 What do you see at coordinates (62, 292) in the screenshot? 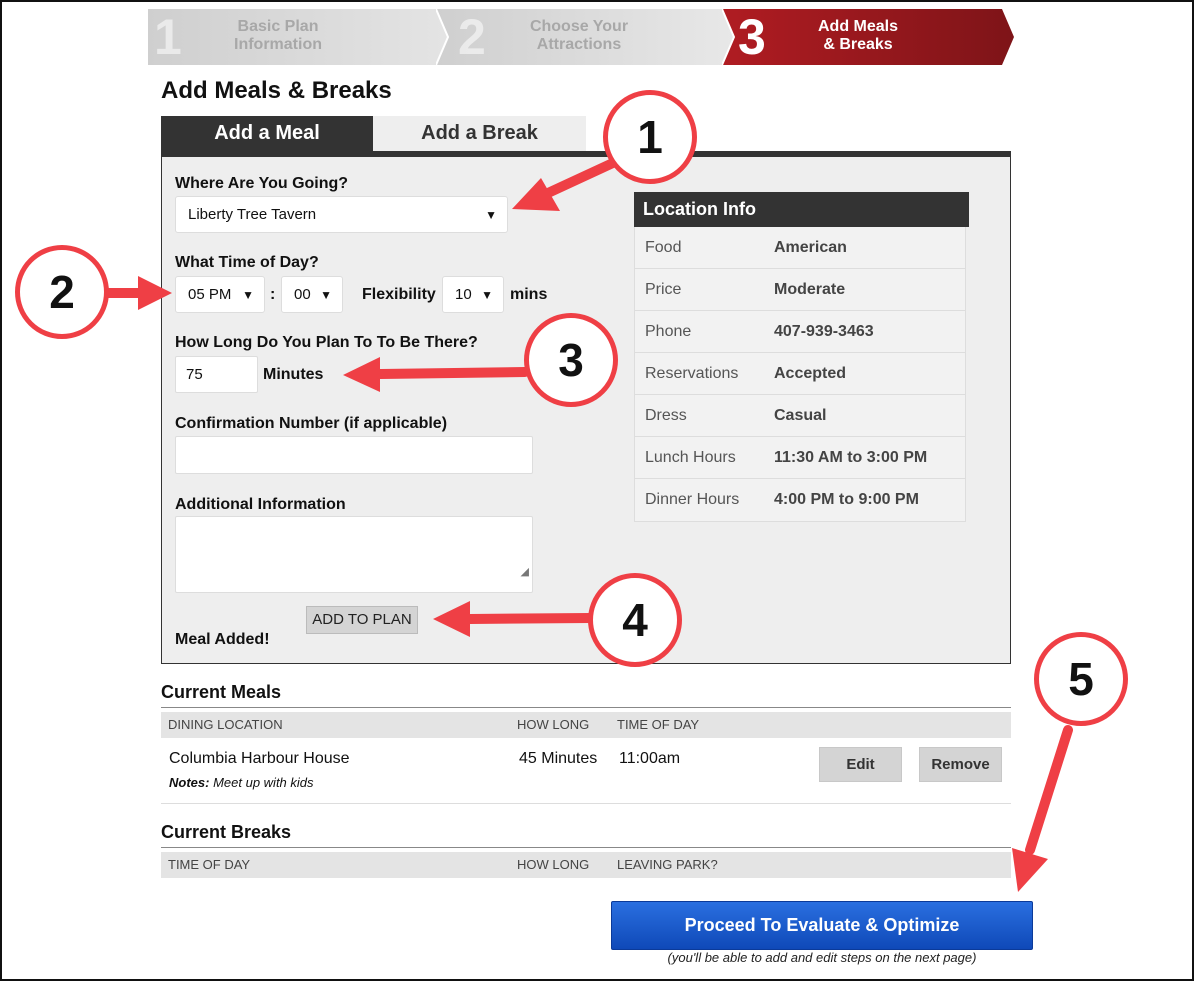
I see `callout-2: 2` at bounding box center [62, 292].